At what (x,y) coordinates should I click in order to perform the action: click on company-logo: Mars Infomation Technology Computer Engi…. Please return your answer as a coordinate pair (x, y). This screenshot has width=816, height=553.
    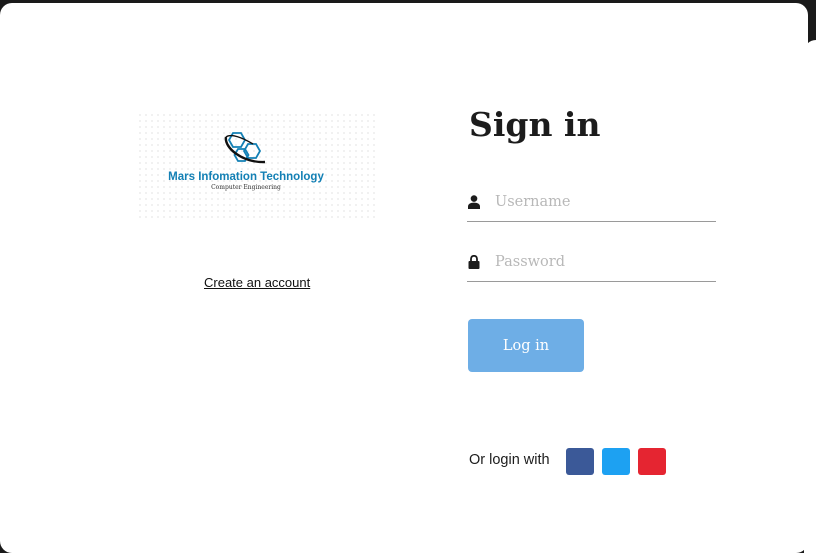
    Looking at the image, I should click on (257, 167).